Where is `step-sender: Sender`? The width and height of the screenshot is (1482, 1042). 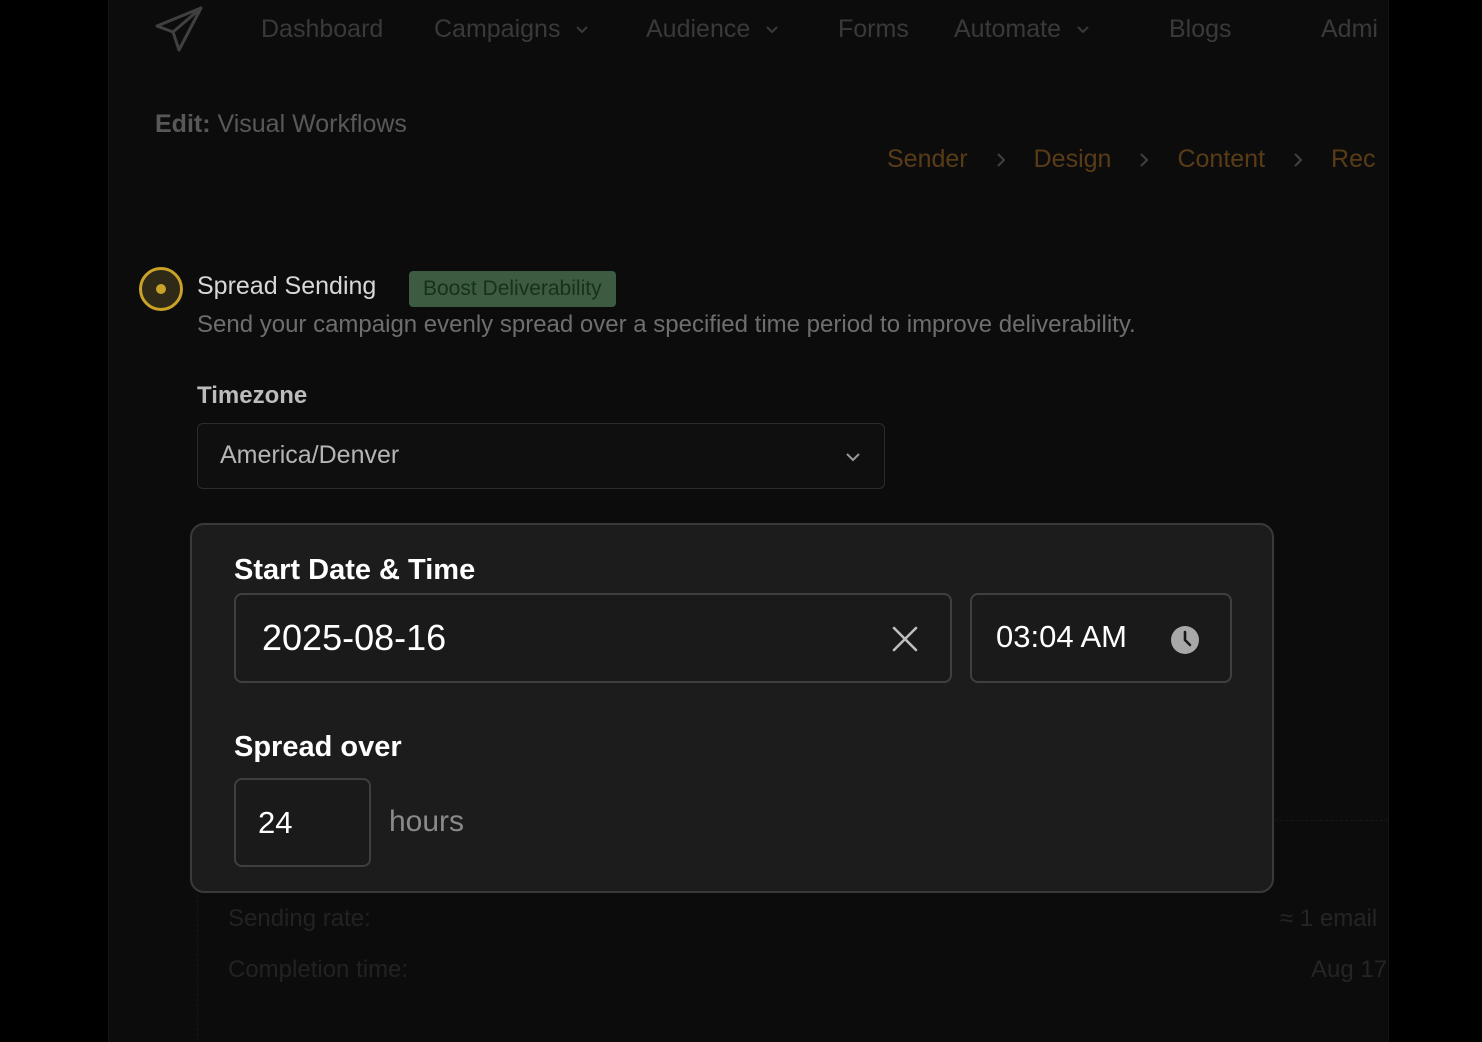 step-sender: Sender is located at coordinates (927, 159).